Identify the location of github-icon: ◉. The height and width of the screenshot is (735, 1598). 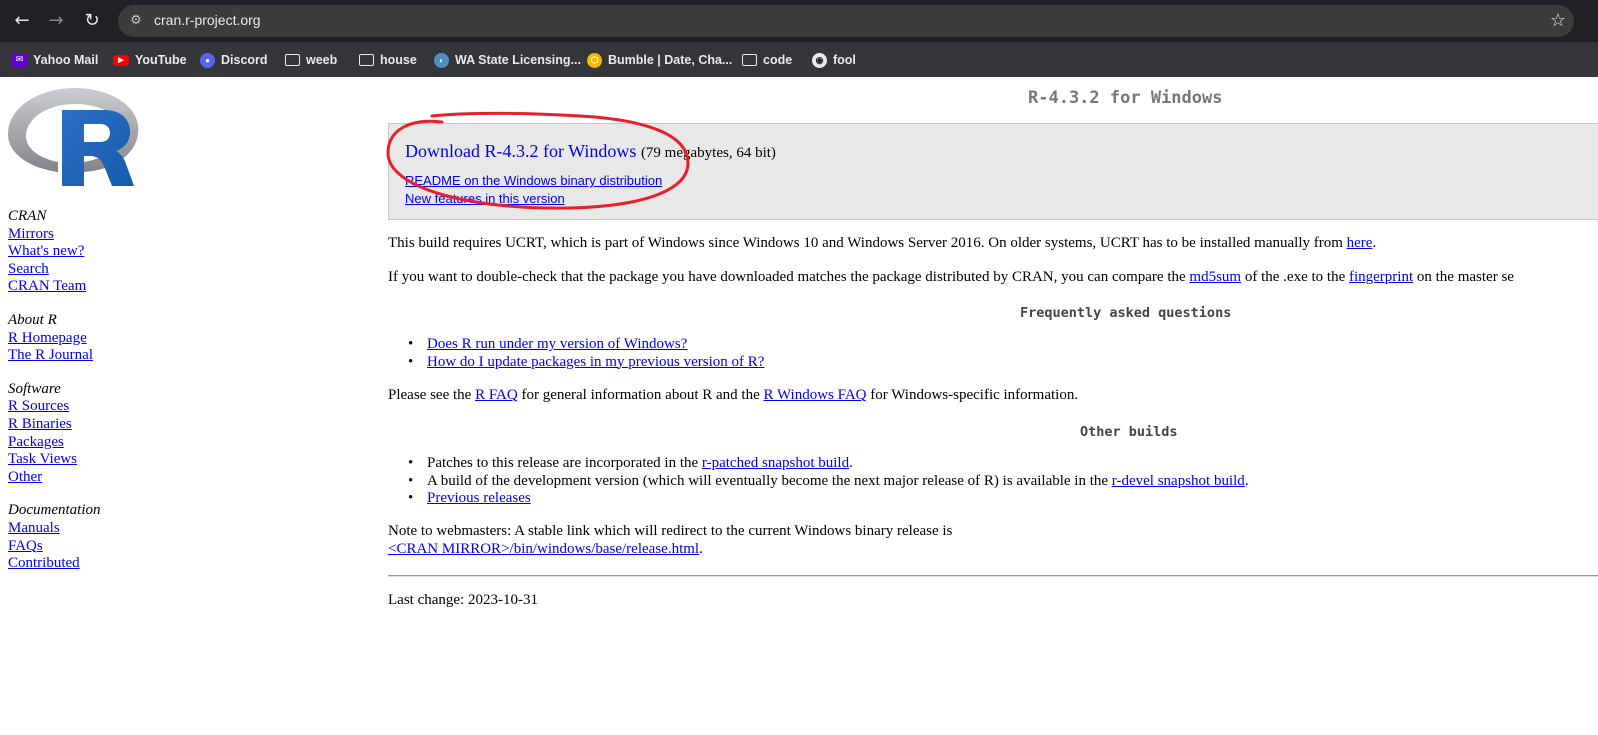
(819, 60).